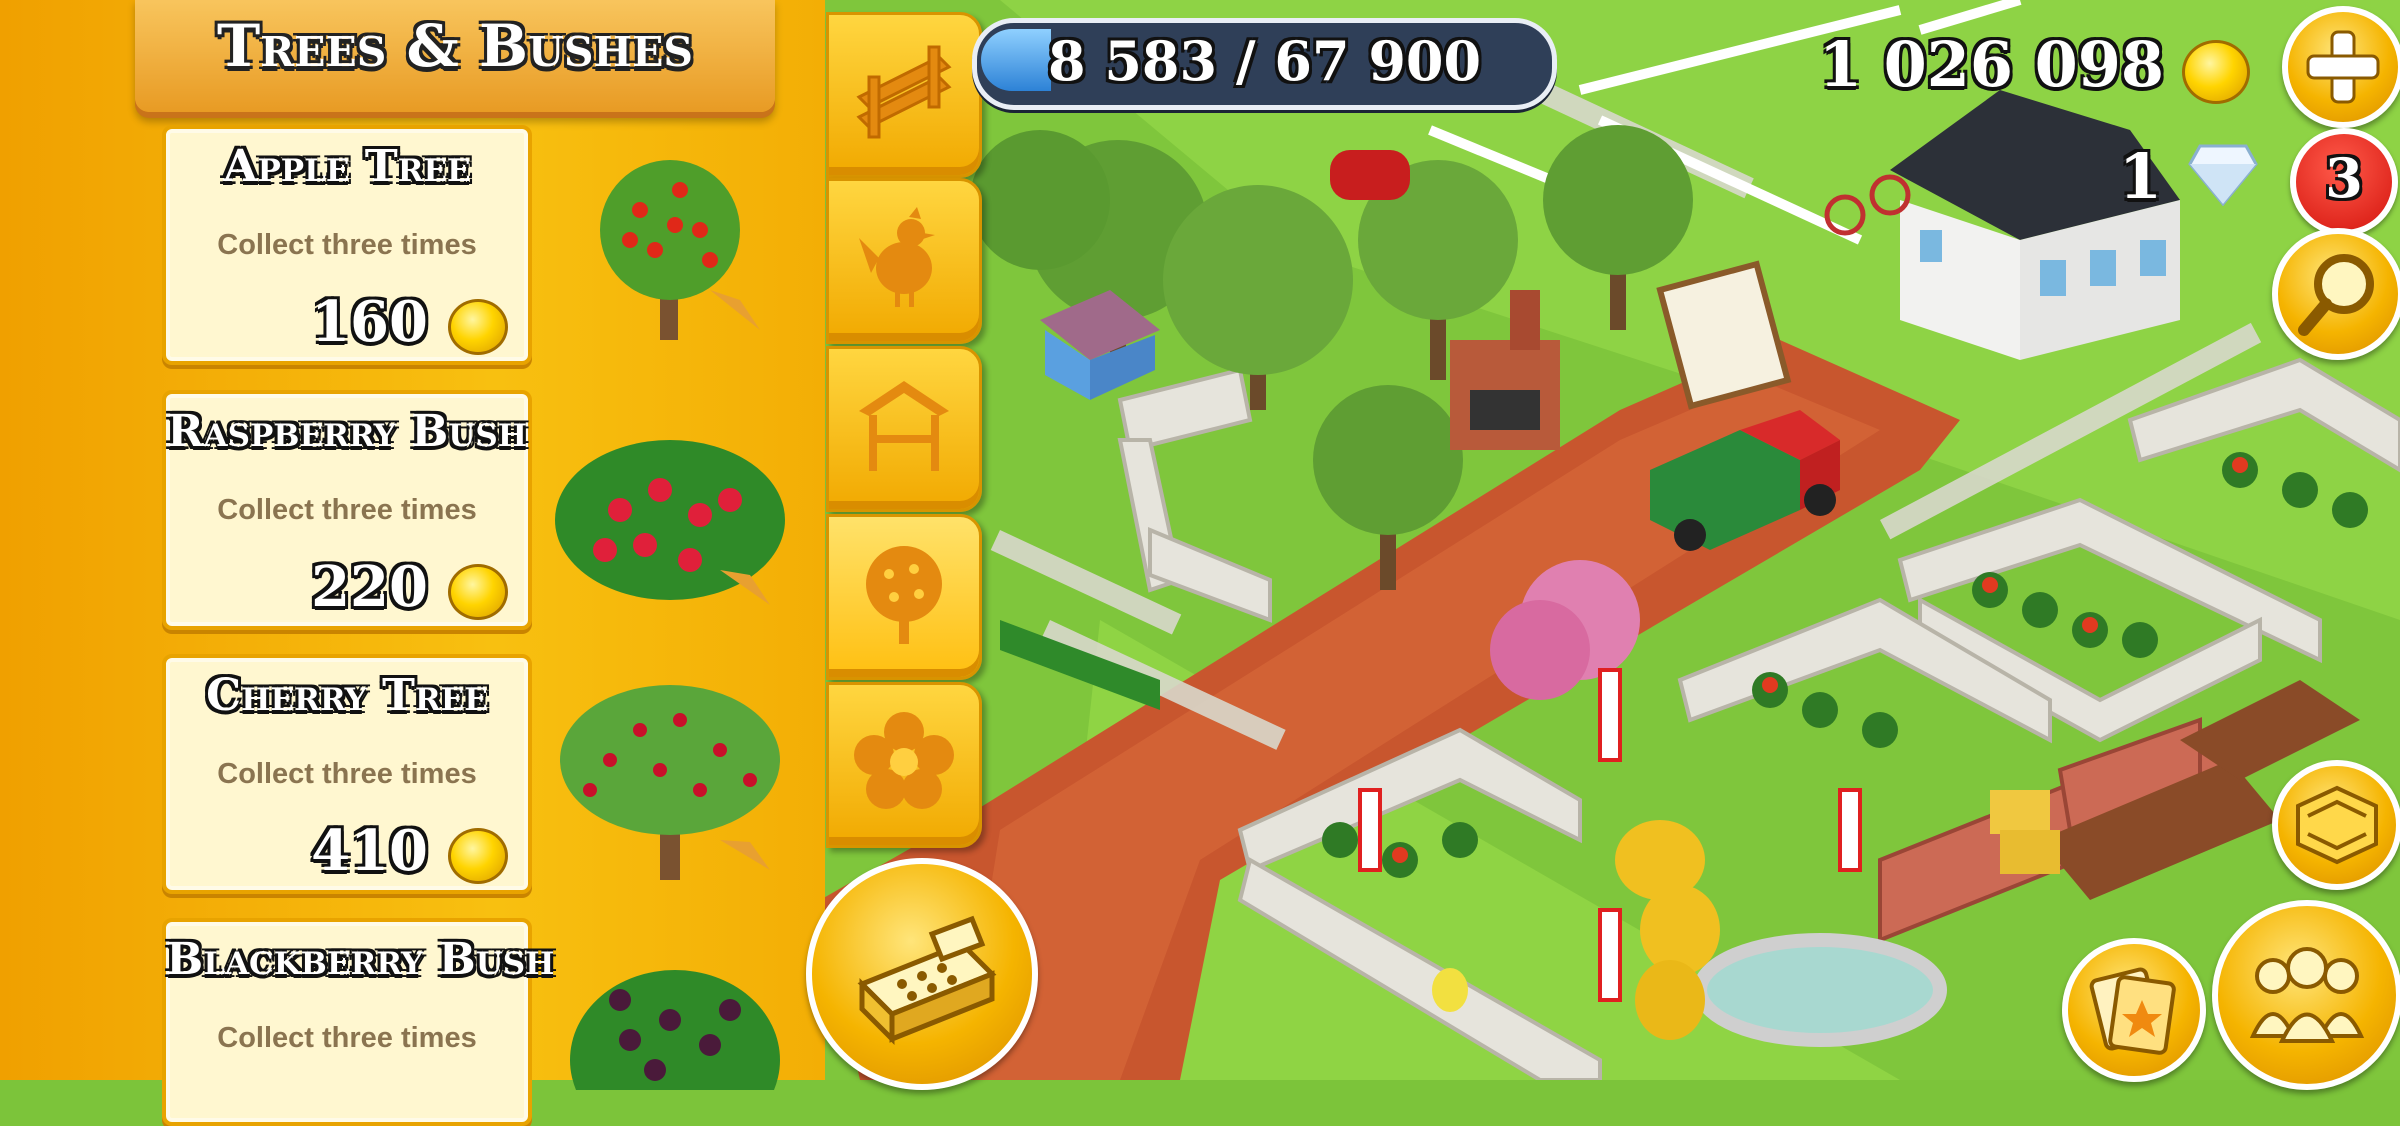  What do you see at coordinates (369, 322) in the screenshot?
I see `item-price: 160` at bounding box center [369, 322].